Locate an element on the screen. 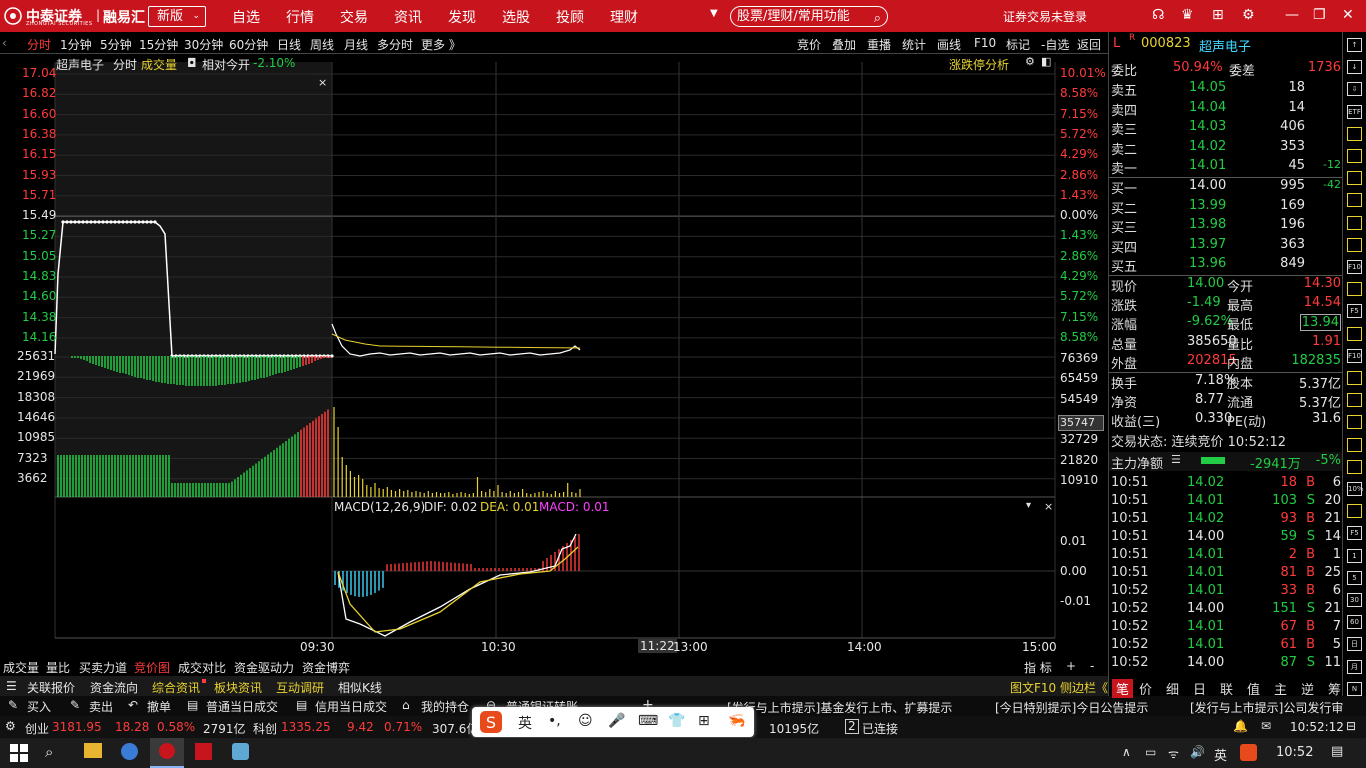  ime-button-5: 👕 is located at coordinates (676, 721).